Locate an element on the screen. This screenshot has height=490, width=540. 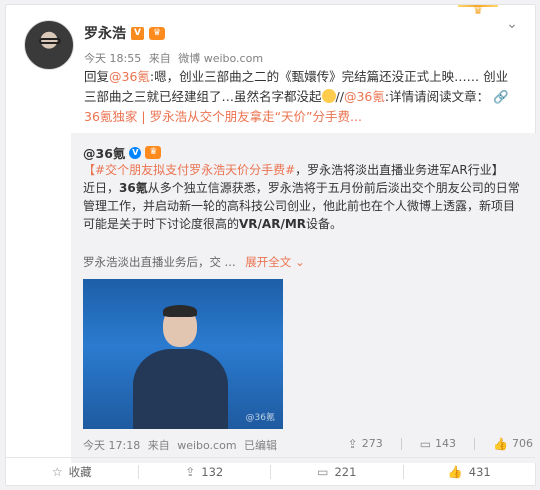
post-photo: @36氪 is located at coordinates (183, 354).